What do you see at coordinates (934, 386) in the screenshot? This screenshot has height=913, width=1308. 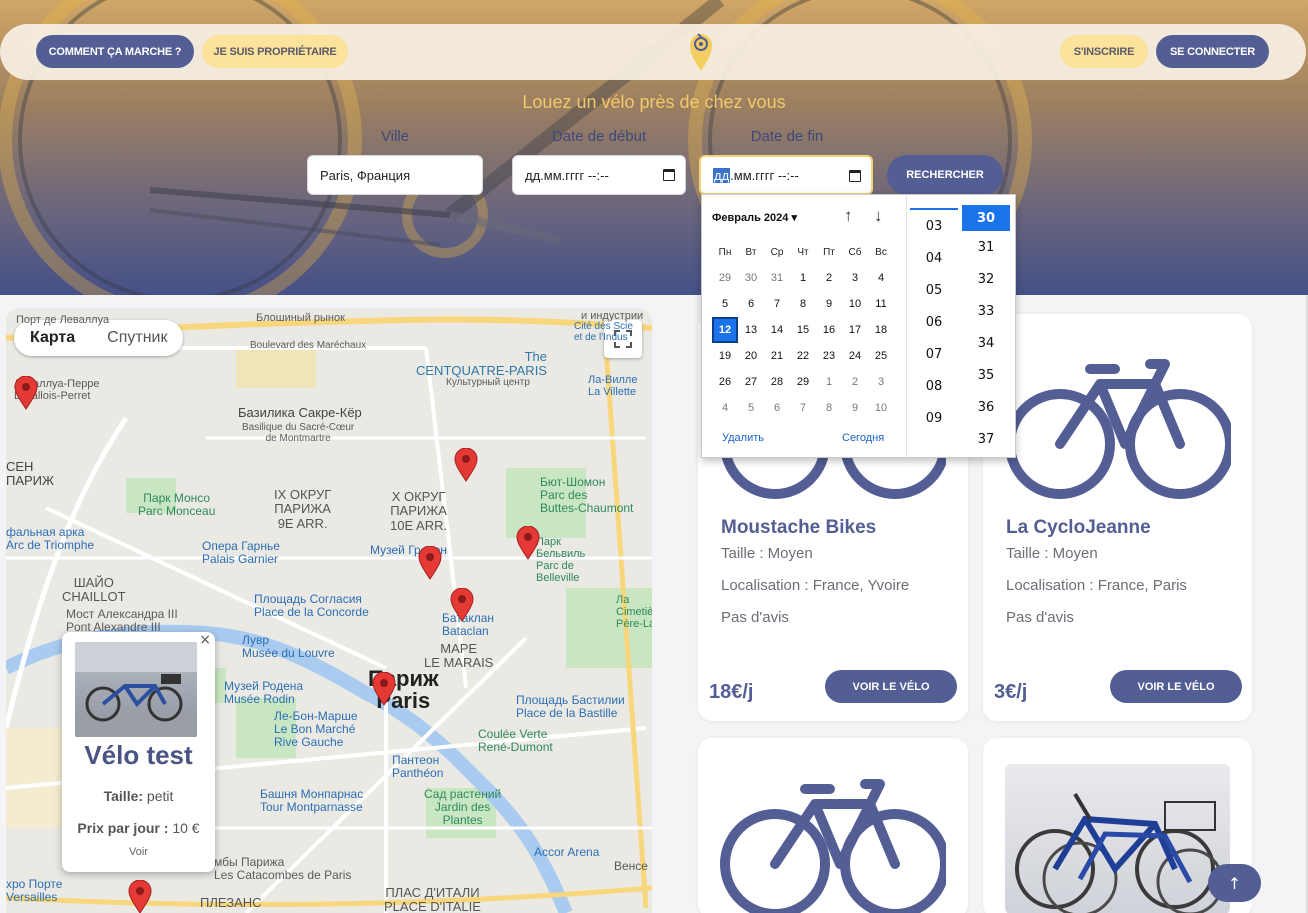 I see `hour-option: 08` at bounding box center [934, 386].